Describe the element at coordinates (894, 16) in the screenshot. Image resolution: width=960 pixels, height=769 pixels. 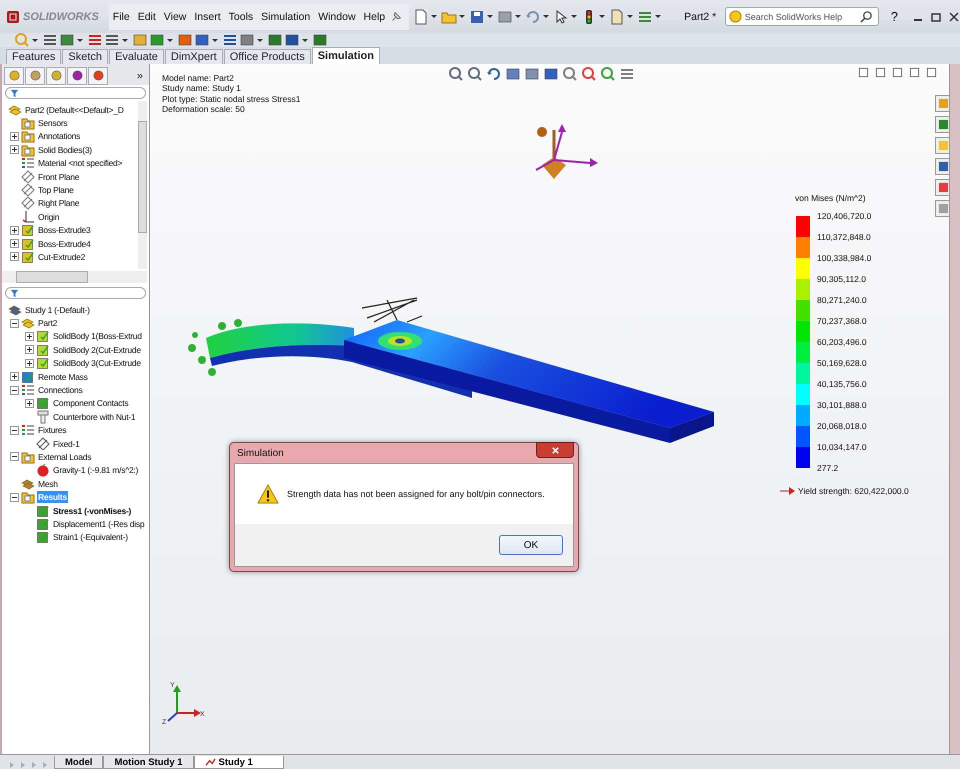
I see `help-button: ?` at that location.